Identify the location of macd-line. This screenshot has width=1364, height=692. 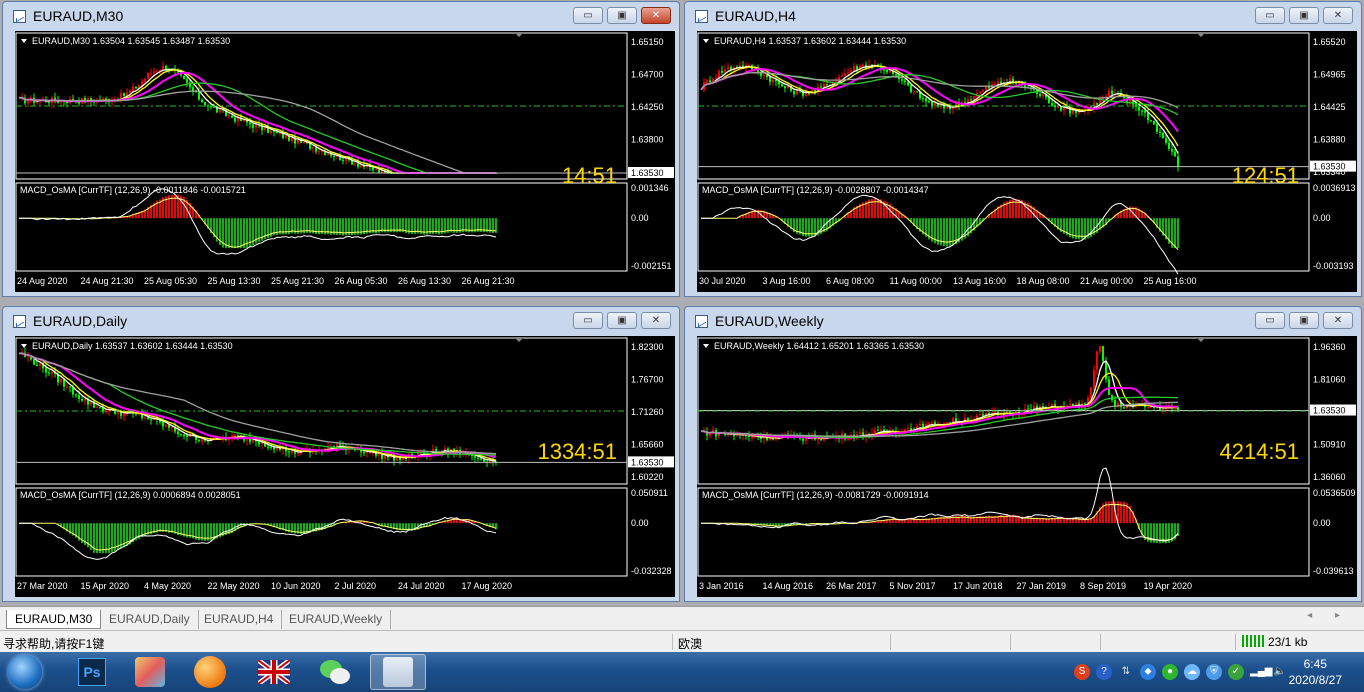
(940, 234).